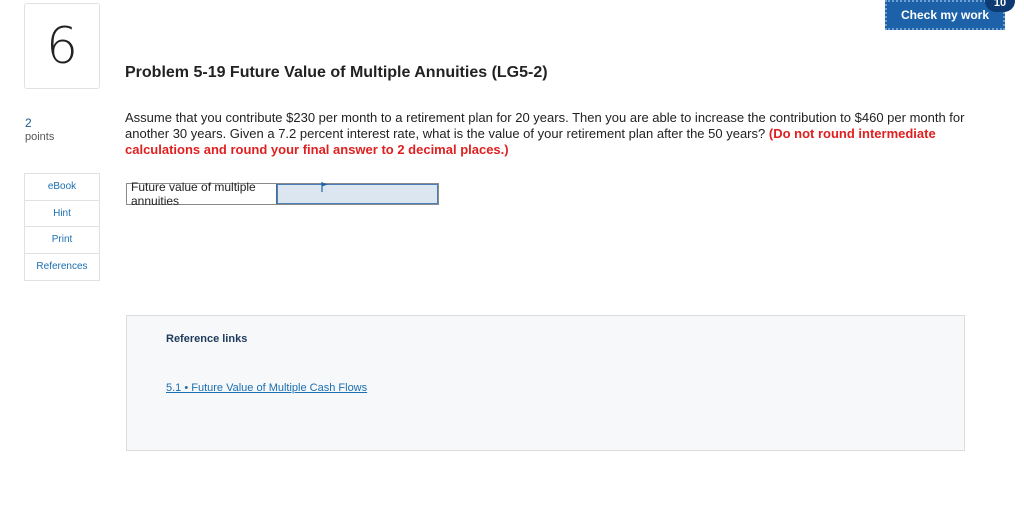 This screenshot has height=507, width=1024. I want to click on check-count-badge: 10, so click(1000, 6).